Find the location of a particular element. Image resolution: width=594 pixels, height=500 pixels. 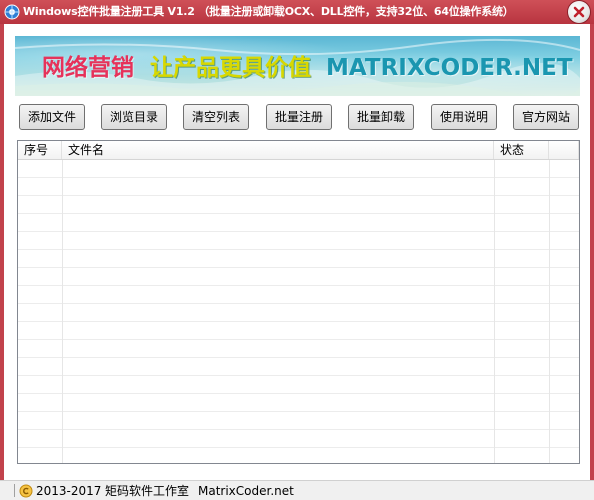

list-header: 序号 文件名 状态 is located at coordinates (298, 150).